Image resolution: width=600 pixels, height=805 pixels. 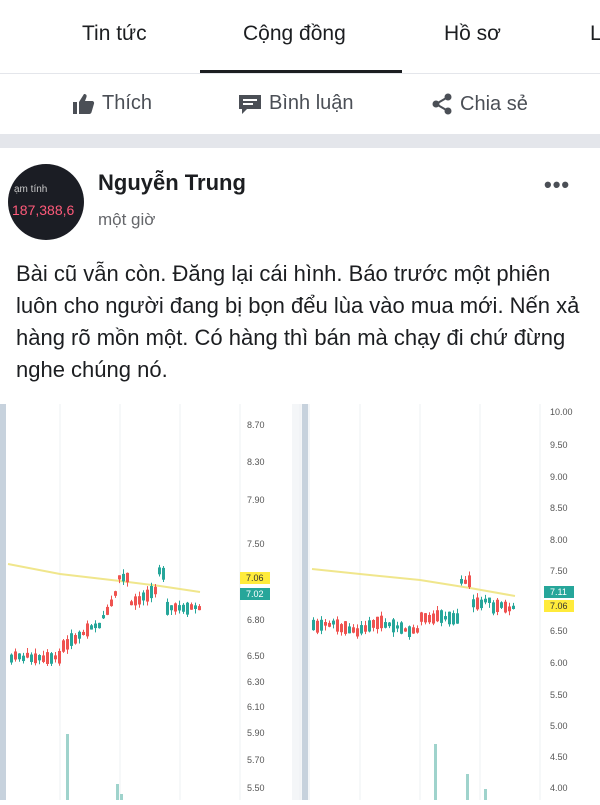 What do you see at coordinates (255, 594) in the screenshot?
I see `price-tag-green-label: 7.02` at bounding box center [255, 594].